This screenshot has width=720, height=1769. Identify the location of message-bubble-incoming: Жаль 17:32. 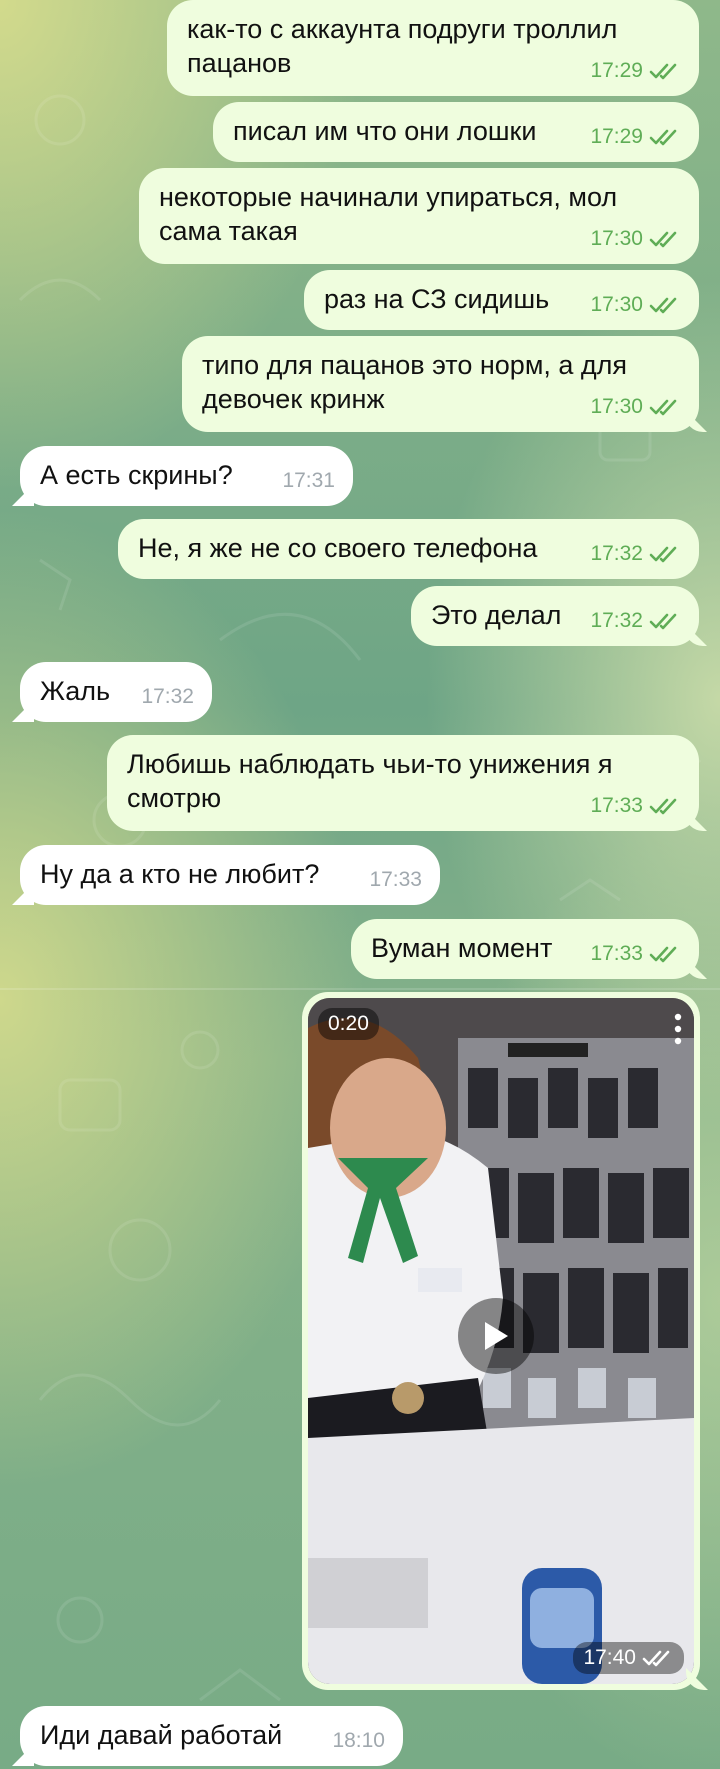
(116, 692).